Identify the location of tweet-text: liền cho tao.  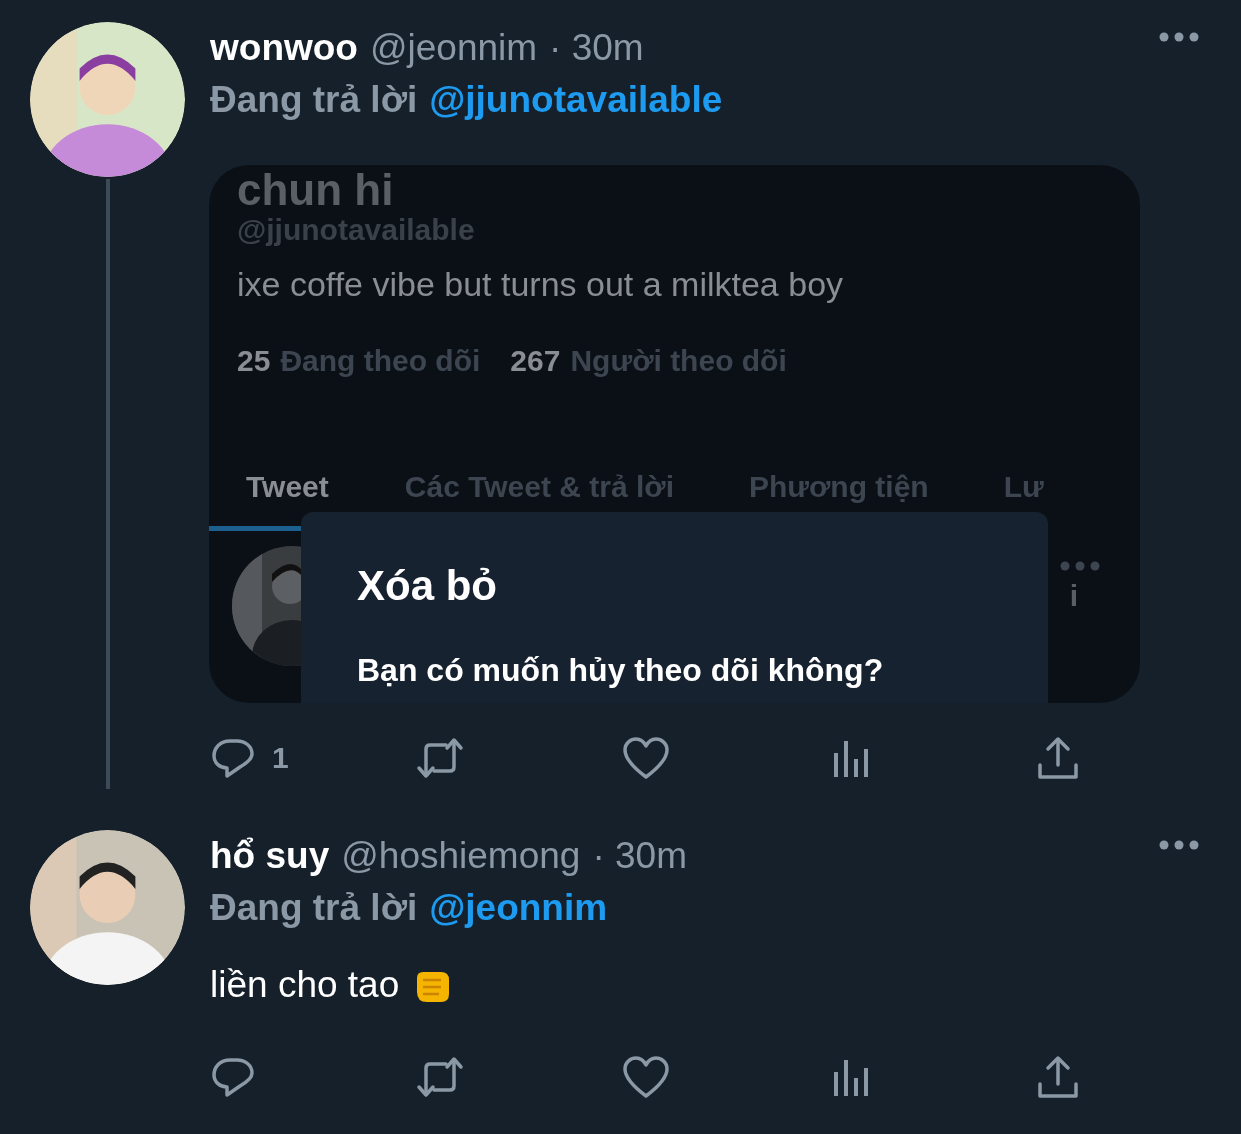
(305, 985).